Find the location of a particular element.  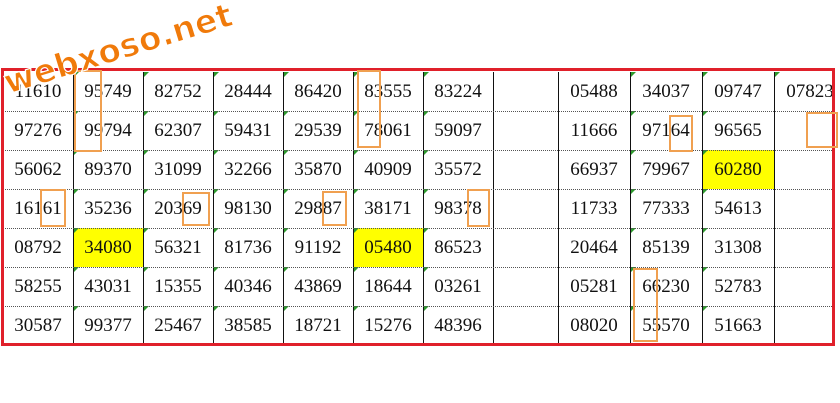

result-cell: 83224 is located at coordinates (458, 91).